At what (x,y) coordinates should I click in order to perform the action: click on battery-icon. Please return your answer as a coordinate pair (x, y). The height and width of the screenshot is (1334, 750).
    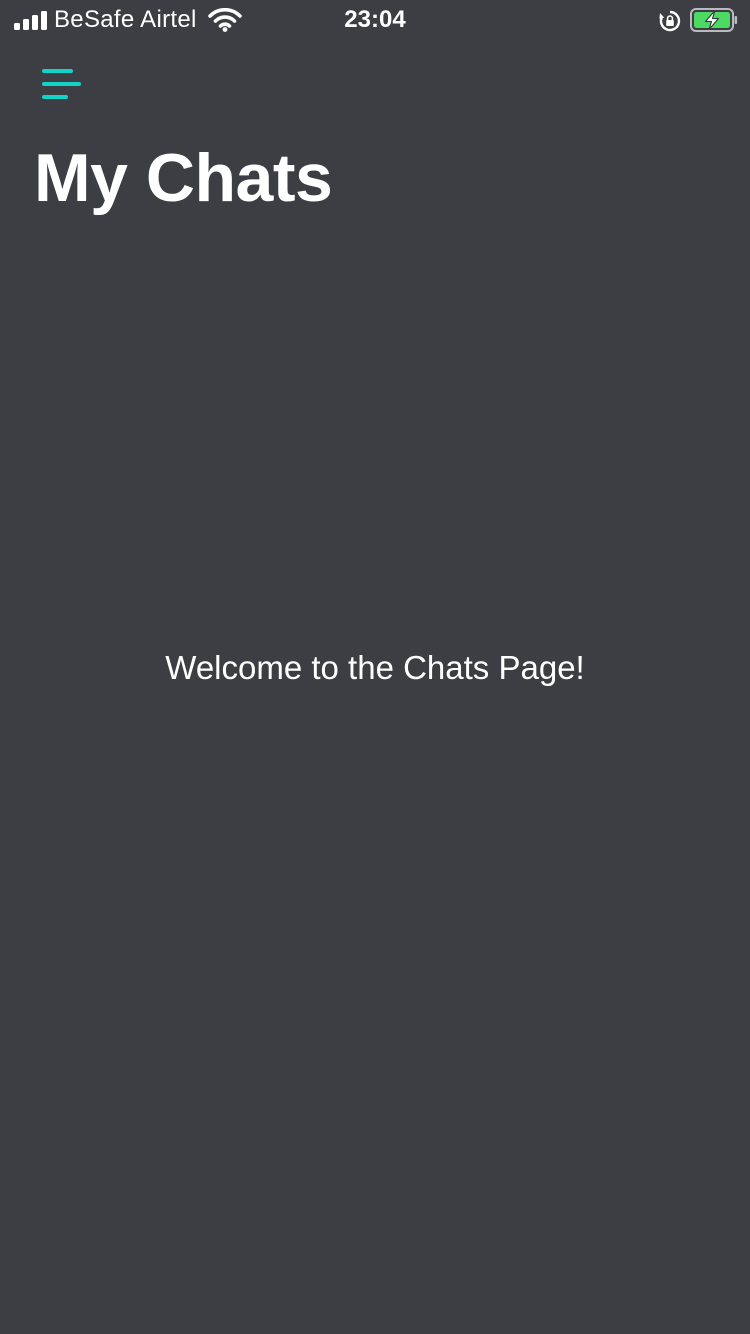
    Looking at the image, I should click on (714, 20).